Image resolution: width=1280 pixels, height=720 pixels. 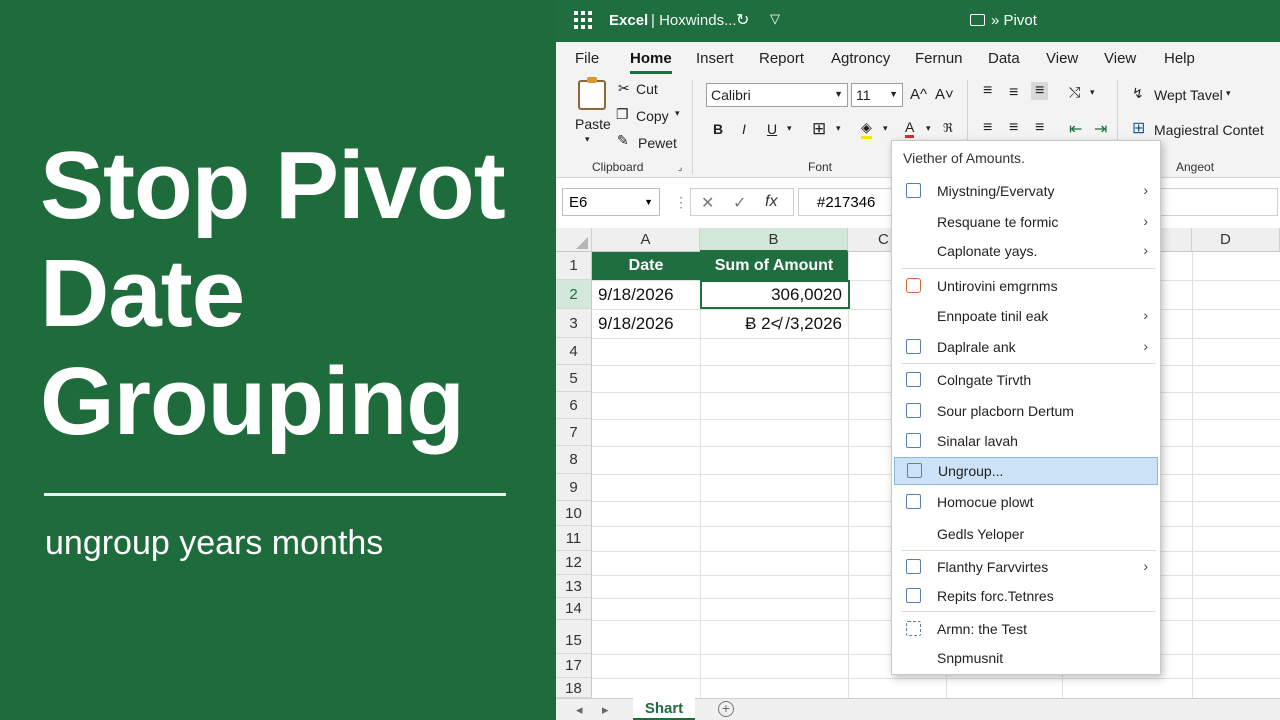 I want to click on row-header: 6, so click(x=574, y=405).